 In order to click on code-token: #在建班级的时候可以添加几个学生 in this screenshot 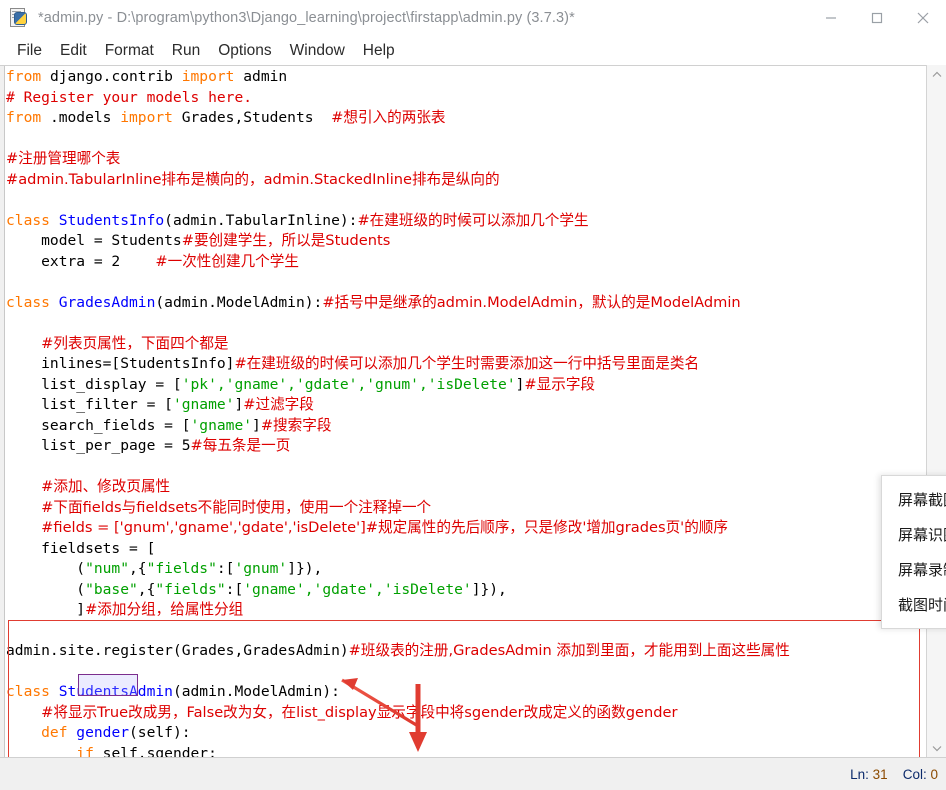, I will do `click(473, 220)`.